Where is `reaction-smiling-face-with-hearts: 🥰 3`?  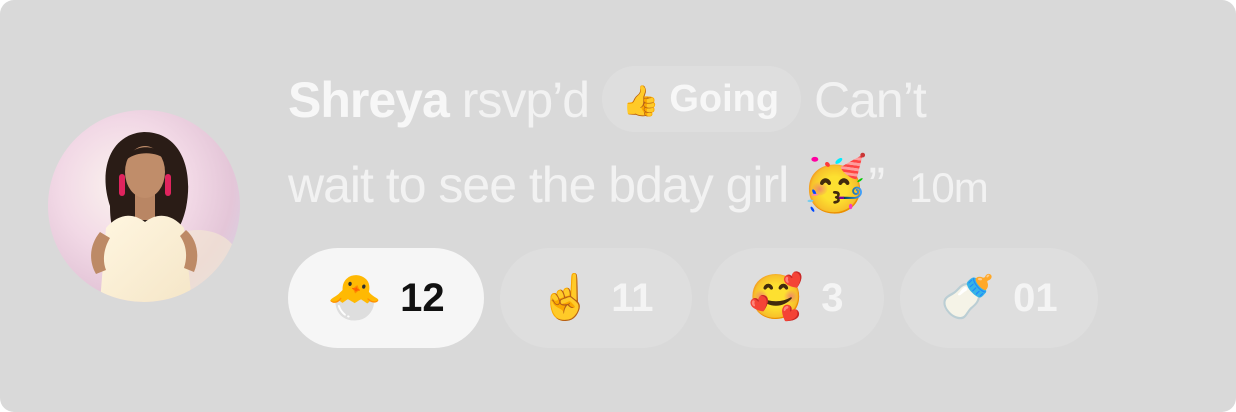 reaction-smiling-face-with-hearts: 🥰 3 is located at coordinates (796, 298).